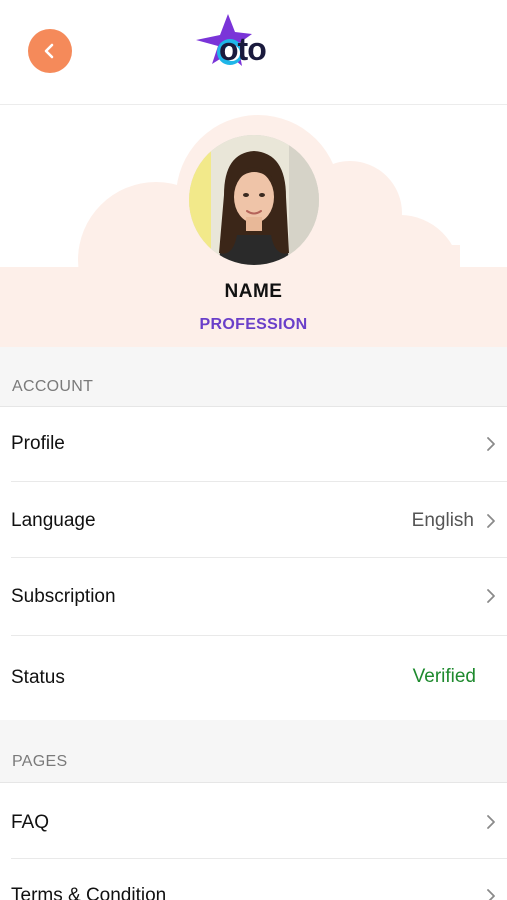 Image resolution: width=507 pixels, height=900 pixels. I want to click on settings-row-terms: Terms & Condition, so click(253, 879).